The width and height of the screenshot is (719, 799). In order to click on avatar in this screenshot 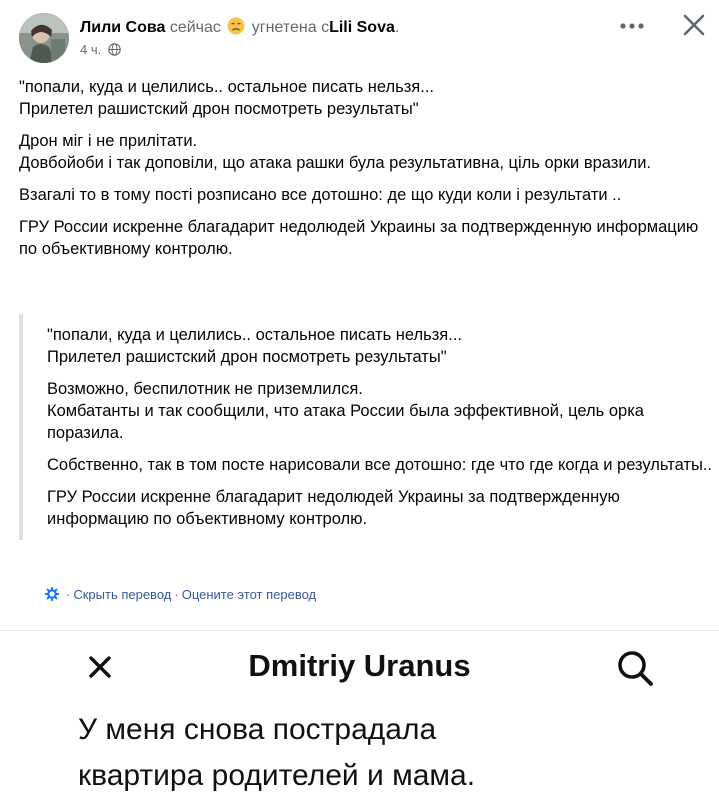, I will do `click(44, 38)`.